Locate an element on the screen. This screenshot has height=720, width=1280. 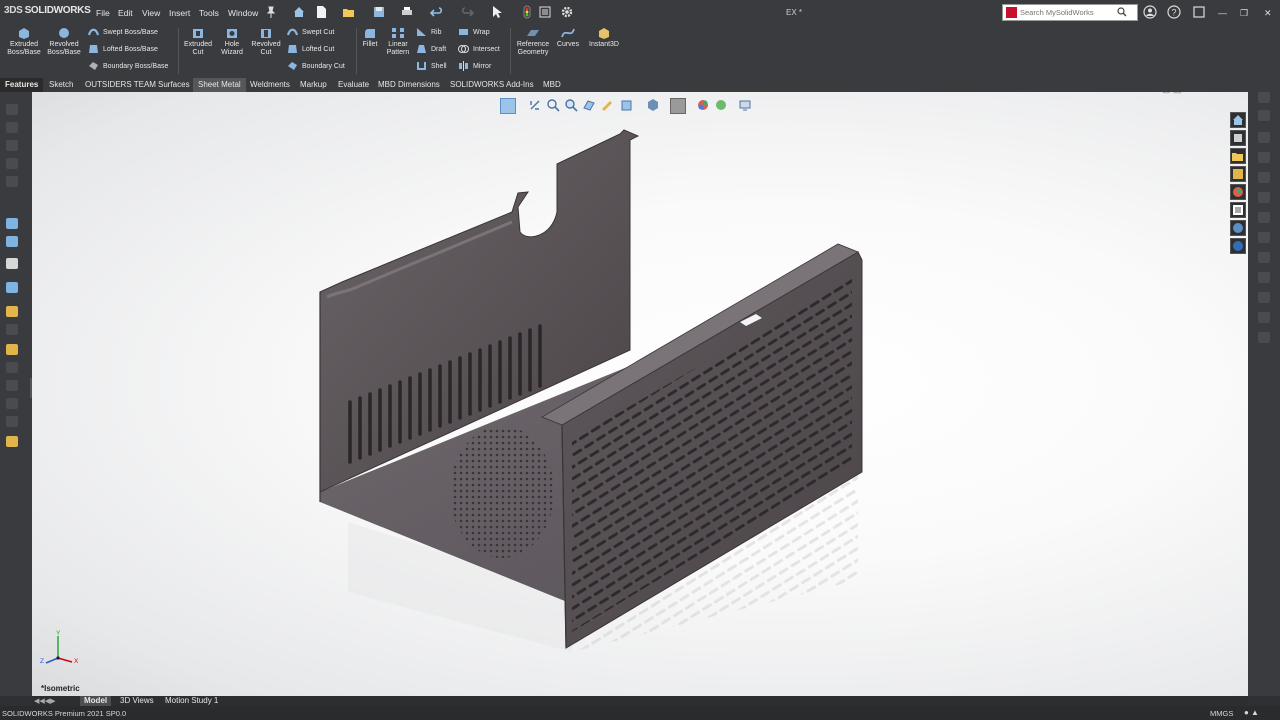
restore-icon: ❐ is located at coordinates (1244, 13).